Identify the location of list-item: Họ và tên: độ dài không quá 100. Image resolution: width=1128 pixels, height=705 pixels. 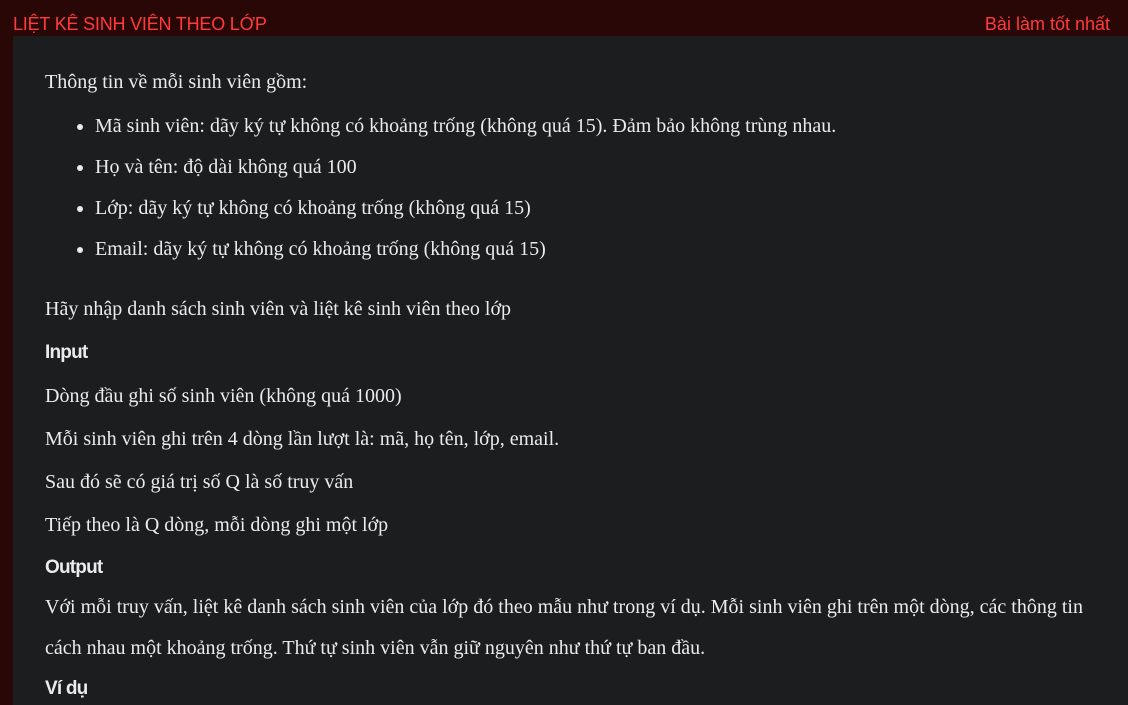
(600, 167).